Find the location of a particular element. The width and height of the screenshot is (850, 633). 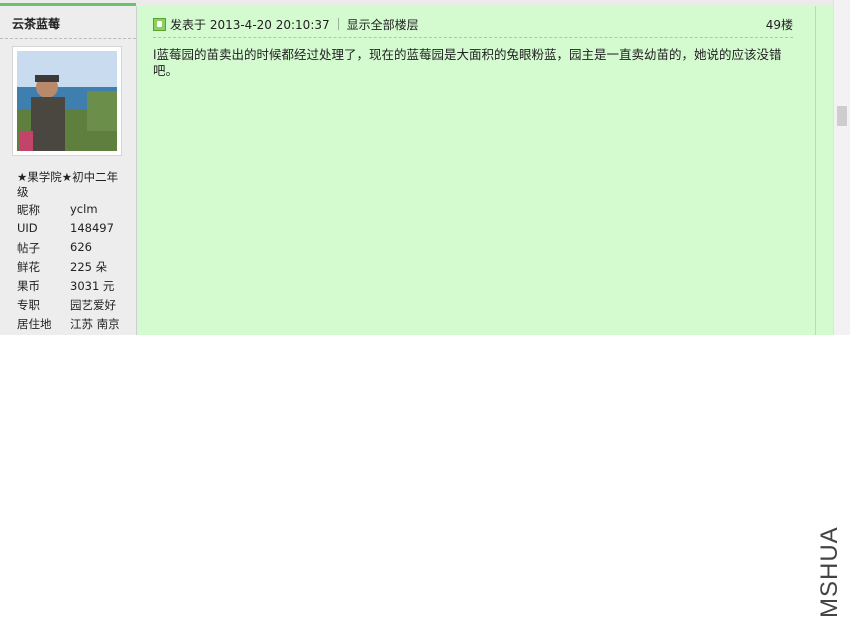

avatar is located at coordinates (67, 101).